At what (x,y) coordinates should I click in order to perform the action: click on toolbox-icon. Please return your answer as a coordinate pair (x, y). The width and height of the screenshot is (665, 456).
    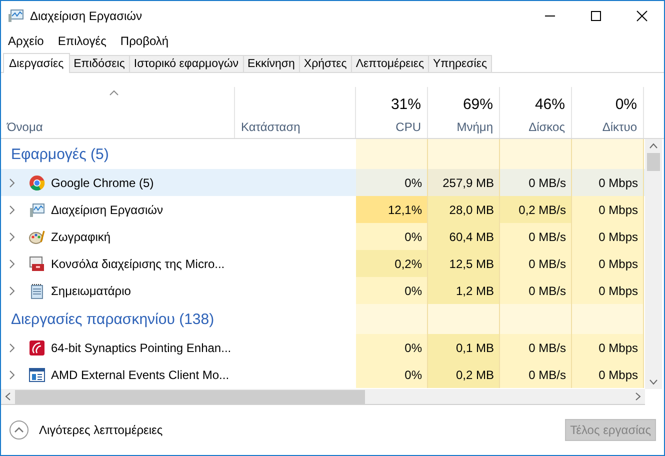
    Looking at the image, I should click on (37, 264).